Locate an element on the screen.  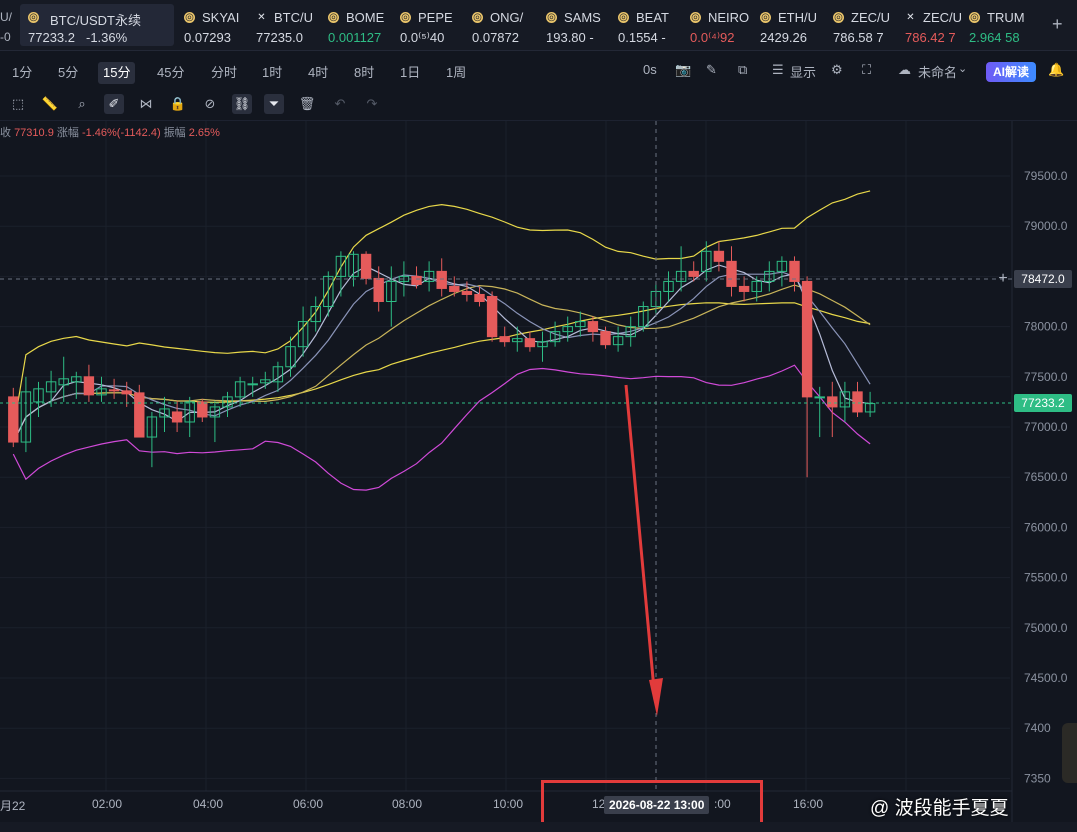
ticker-item: ◎ NEIRO 0.0⁽⁴⁾92 is located at coordinates (721, 25).